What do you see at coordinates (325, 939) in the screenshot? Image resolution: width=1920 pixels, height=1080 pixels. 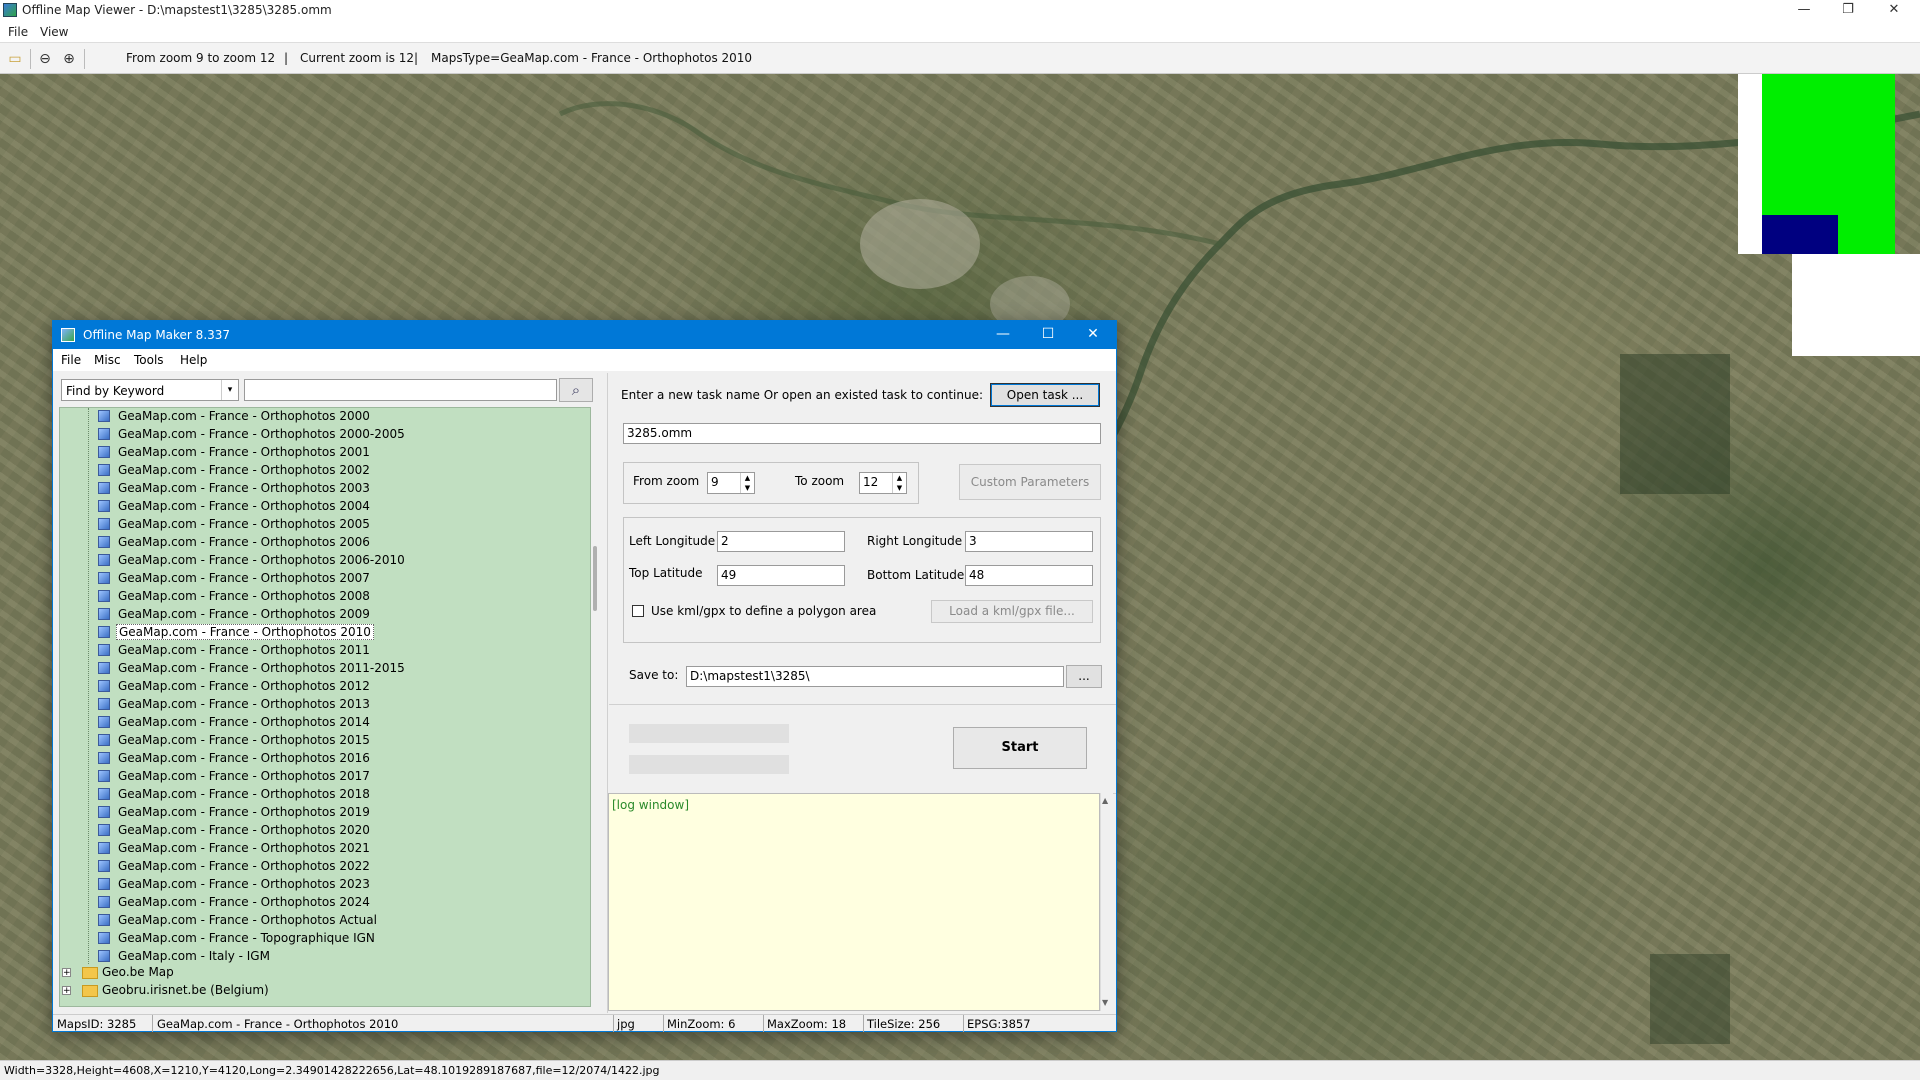 I see `tree-item: GeaMap.com - France - Topographique IGN` at bounding box center [325, 939].